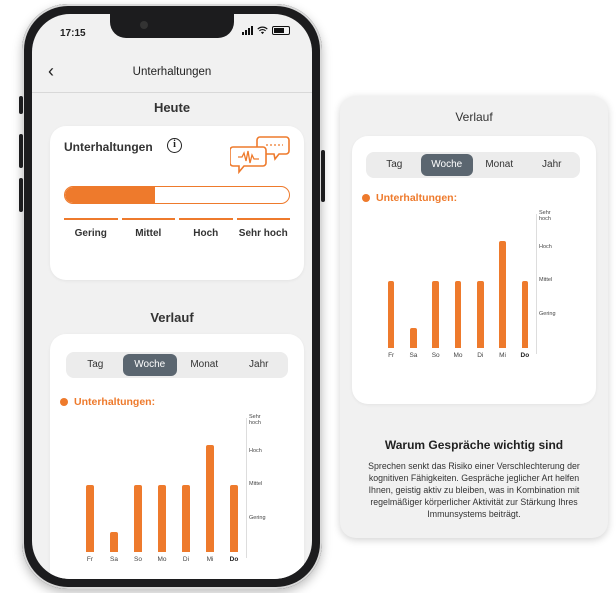 The height and width of the screenshot is (593, 616). I want to click on why-title: Warum Gespräche wichtig sind, so click(474, 445).